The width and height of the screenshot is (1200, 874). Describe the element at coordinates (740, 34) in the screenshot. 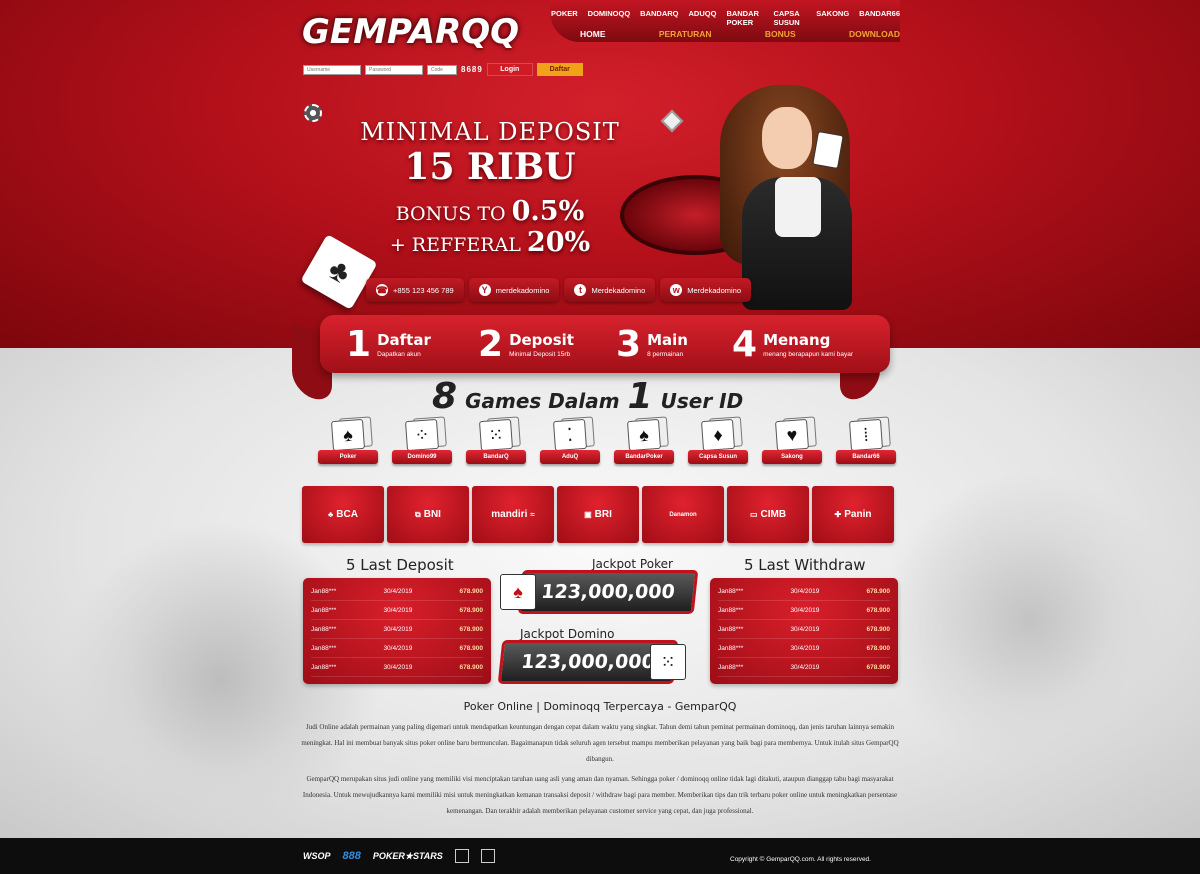

I see `main-nav: HOME PERATURAN BONUS DOWNLOAD` at that location.